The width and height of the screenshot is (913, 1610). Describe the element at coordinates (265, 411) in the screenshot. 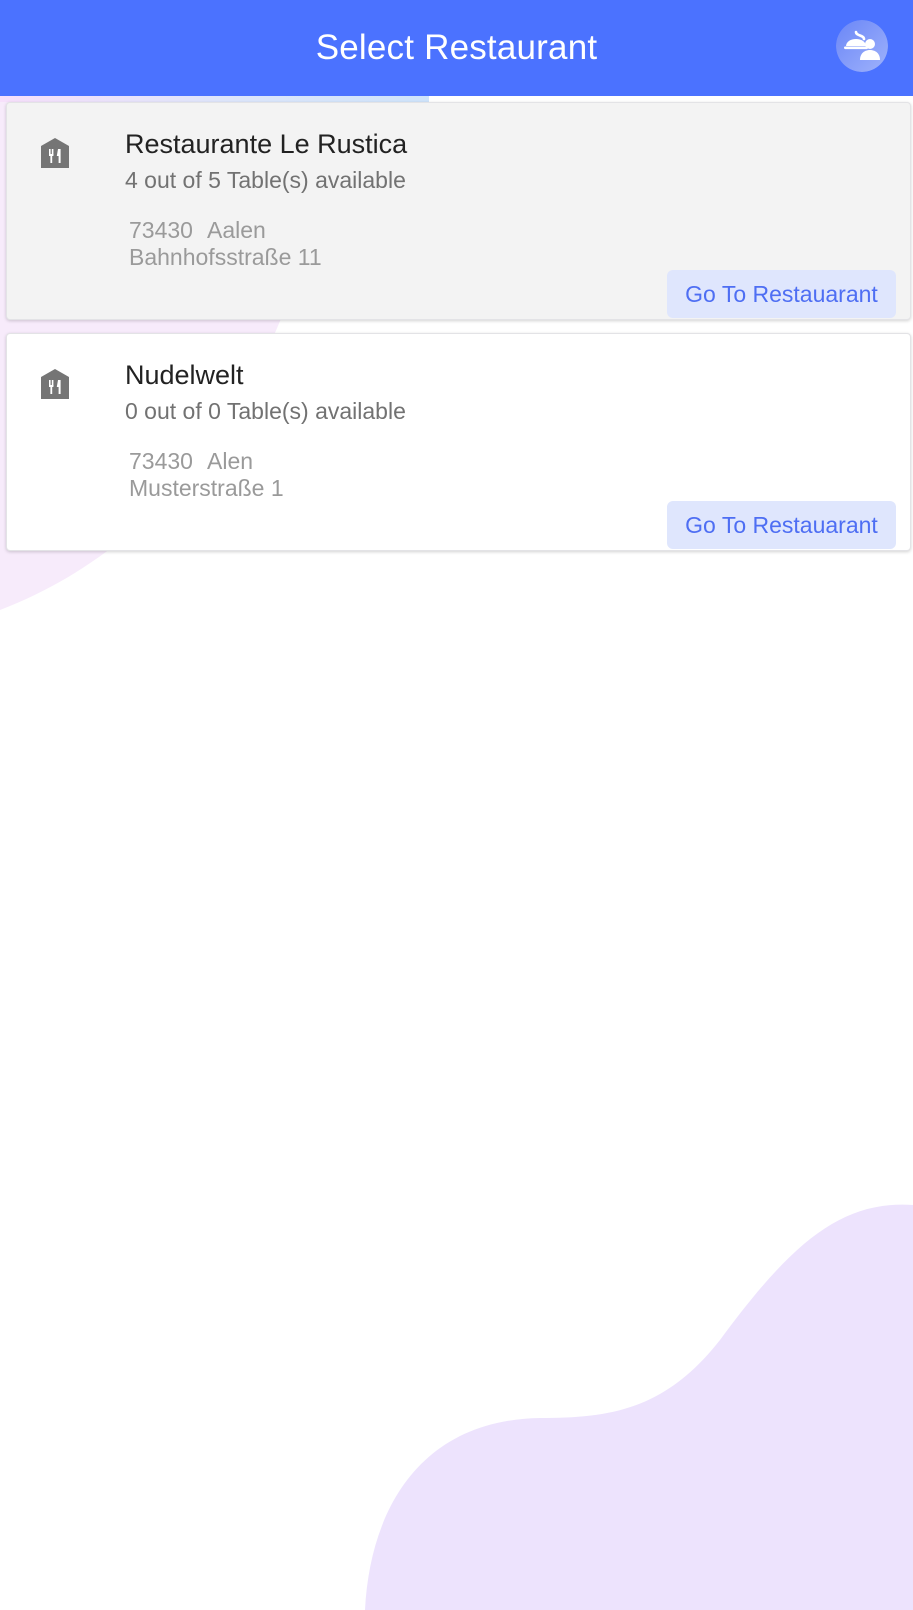

I see `table-availability: 0 out of 0 Table(s) available` at that location.